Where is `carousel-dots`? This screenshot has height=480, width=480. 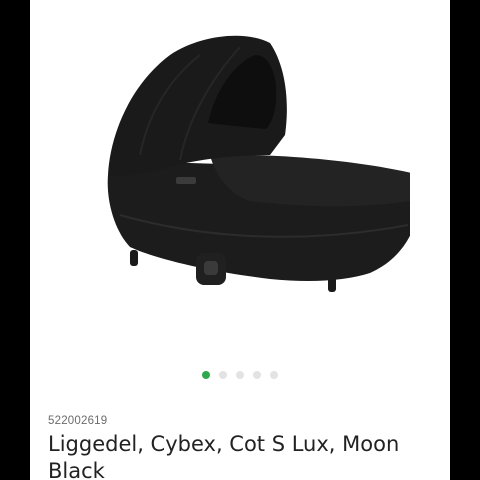
carousel-dots is located at coordinates (240, 376).